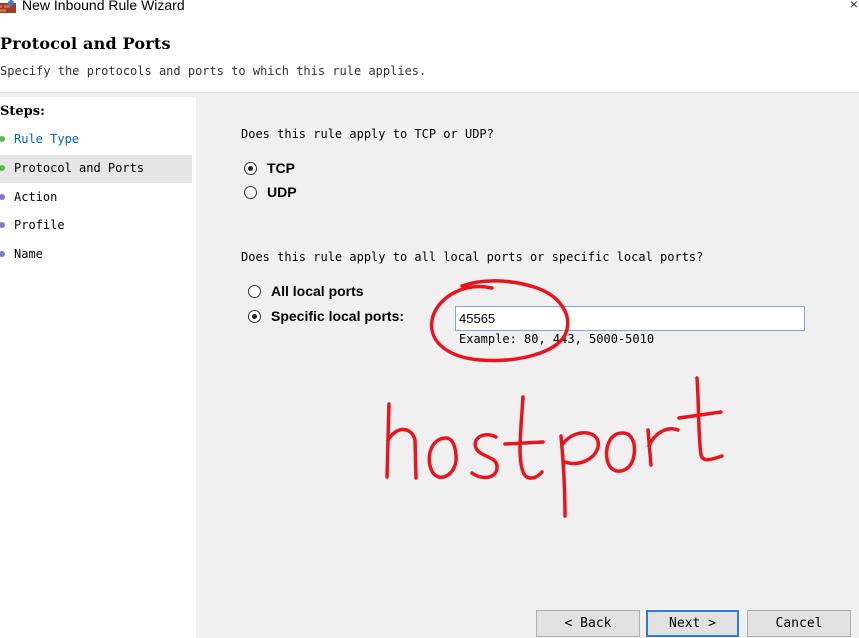  What do you see at coordinates (854, 6) in the screenshot?
I see `close-icon: ×` at bounding box center [854, 6].